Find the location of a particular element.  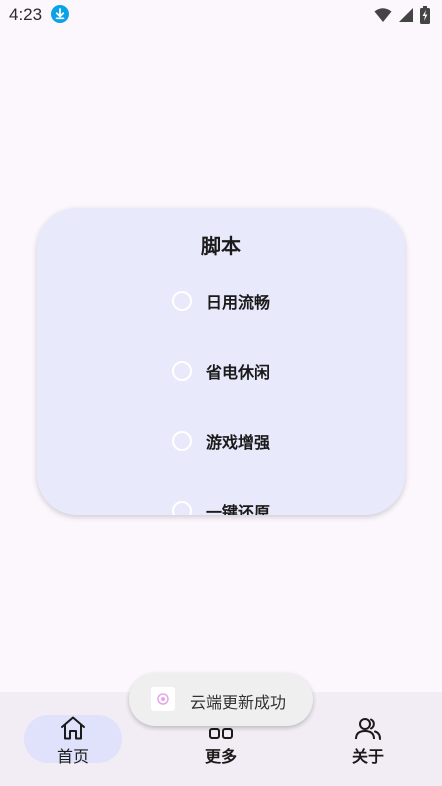

battery-charging-icon is located at coordinates (425, 15).